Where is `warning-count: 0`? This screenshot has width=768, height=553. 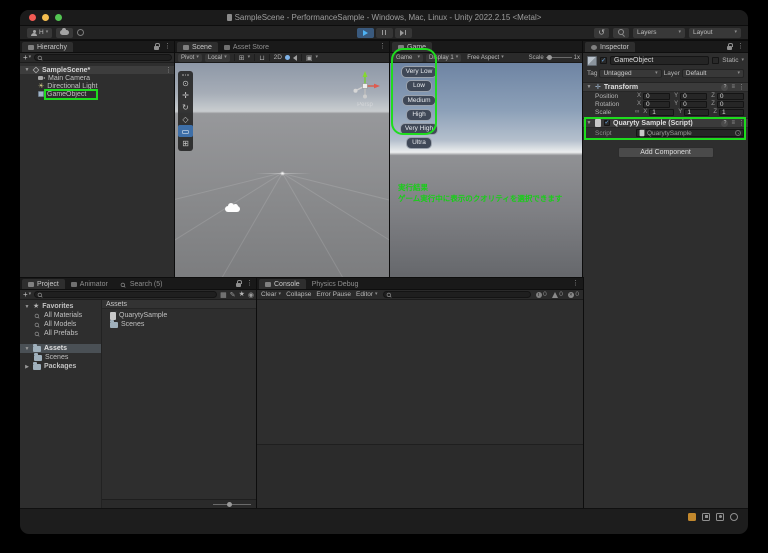
warning-count: 0 is located at coordinates (557, 294).